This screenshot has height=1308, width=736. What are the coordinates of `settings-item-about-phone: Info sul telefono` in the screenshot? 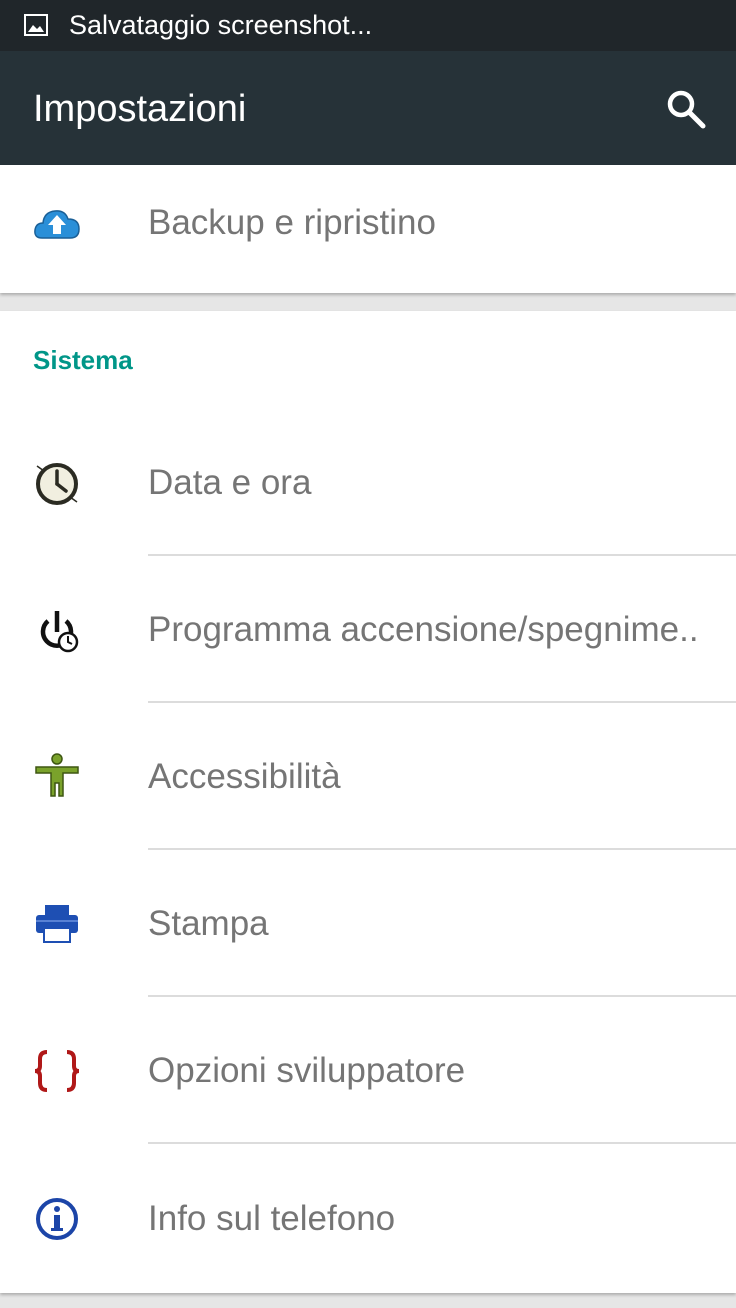 It's located at (368, 1218).